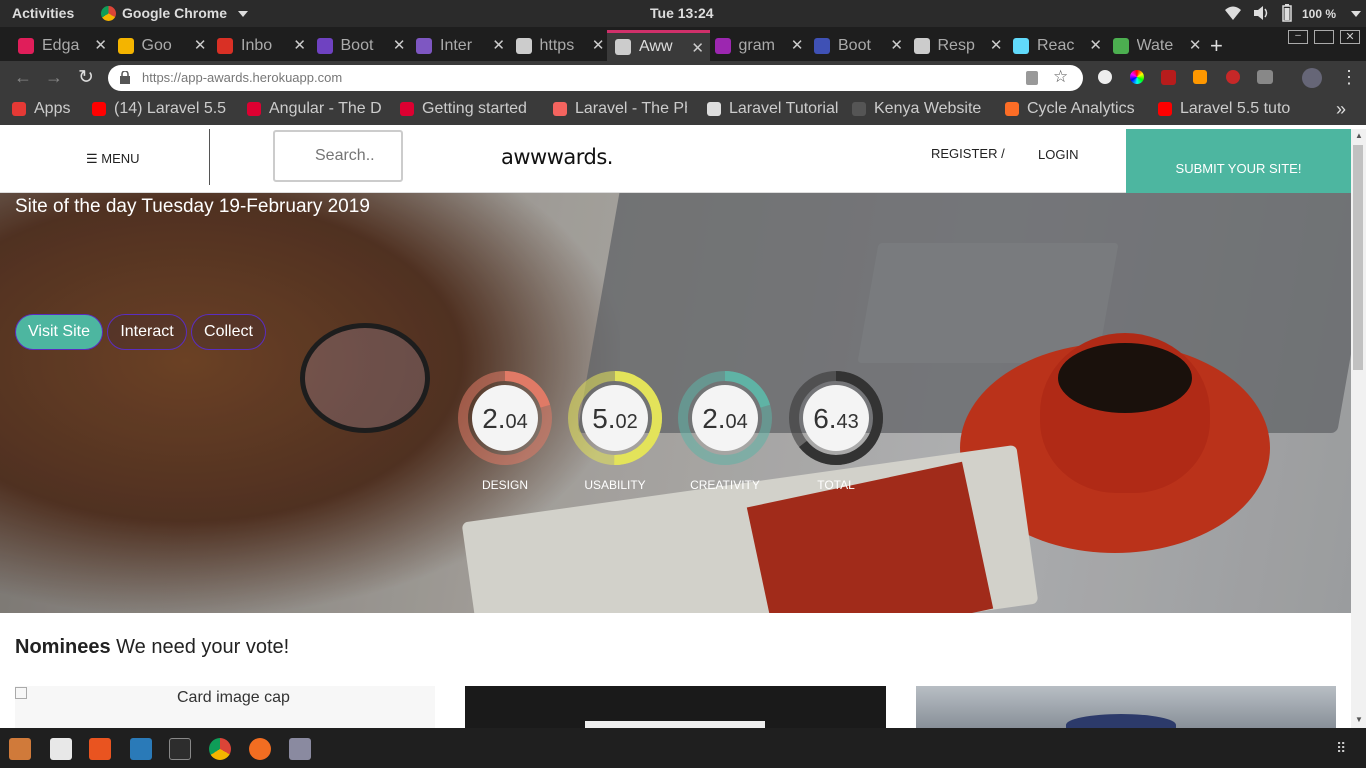  Describe the element at coordinates (1238, 161) in the screenshot. I see `submit-site-button: SUBMIT YOUR SITE!` at that location.